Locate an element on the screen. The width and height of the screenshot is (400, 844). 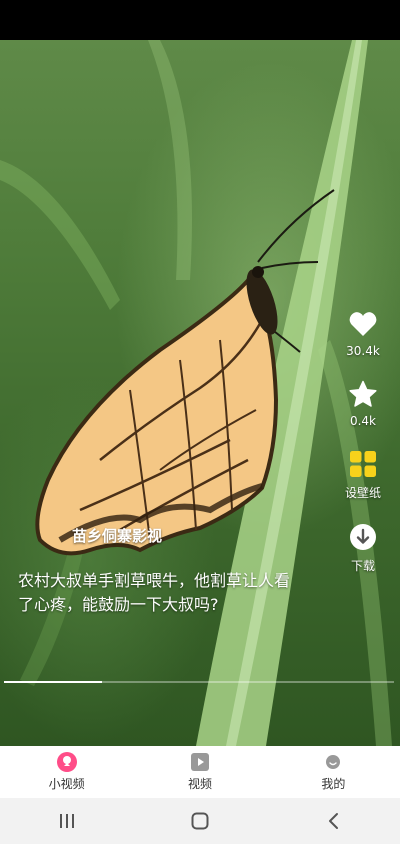
recent-apps-button is located at coordinates (67, 821).